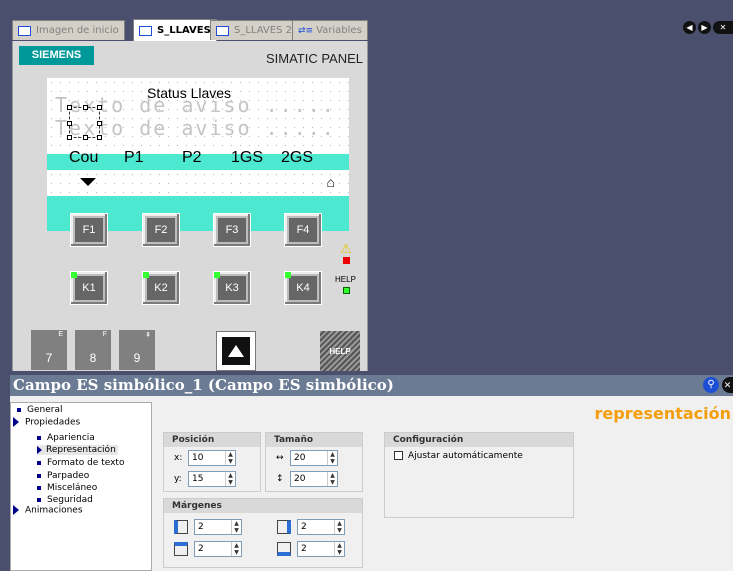  I want to click on position-x-field: x: 10 ▲ ▼, so click(205, 458).